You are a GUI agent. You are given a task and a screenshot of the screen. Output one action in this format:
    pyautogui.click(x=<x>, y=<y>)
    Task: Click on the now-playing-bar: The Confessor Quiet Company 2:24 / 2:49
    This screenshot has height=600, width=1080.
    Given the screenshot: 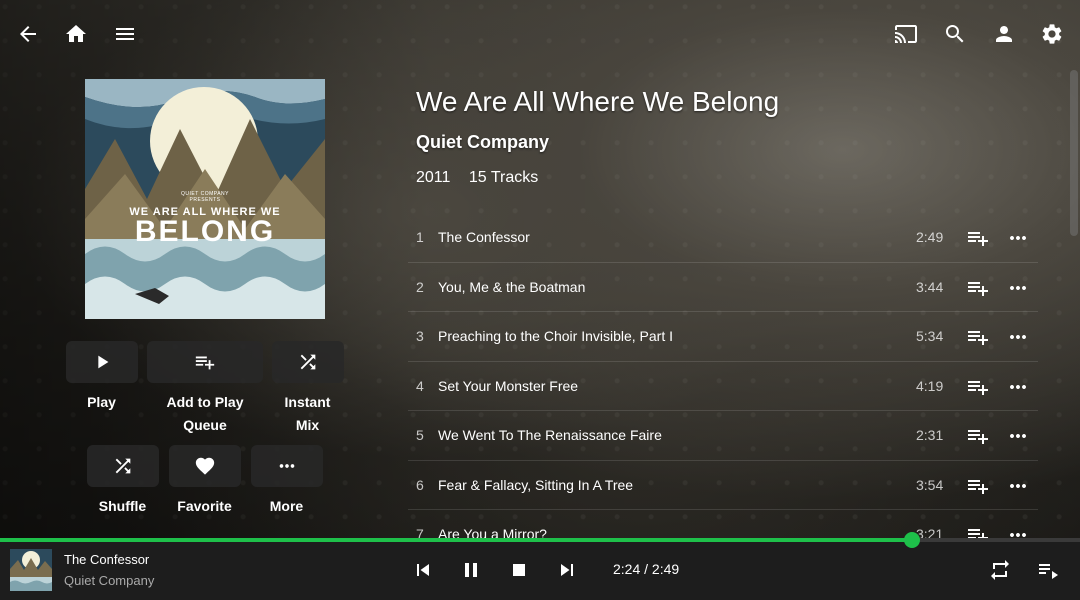 What is the action you would take?
    pyautogui.click(x=540, y=566)
    